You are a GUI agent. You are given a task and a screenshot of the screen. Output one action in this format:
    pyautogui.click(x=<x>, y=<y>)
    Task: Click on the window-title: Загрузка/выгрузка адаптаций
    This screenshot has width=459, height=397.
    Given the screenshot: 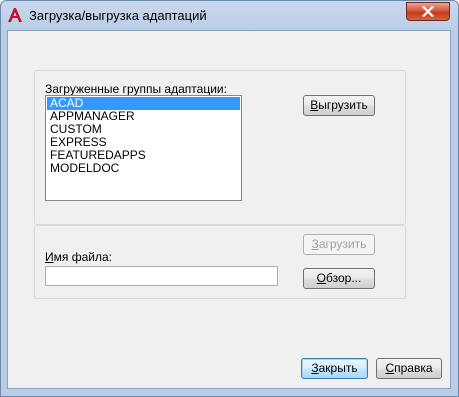 What is the action you would take?
    pyautogui.click(x=118, y=15)
    